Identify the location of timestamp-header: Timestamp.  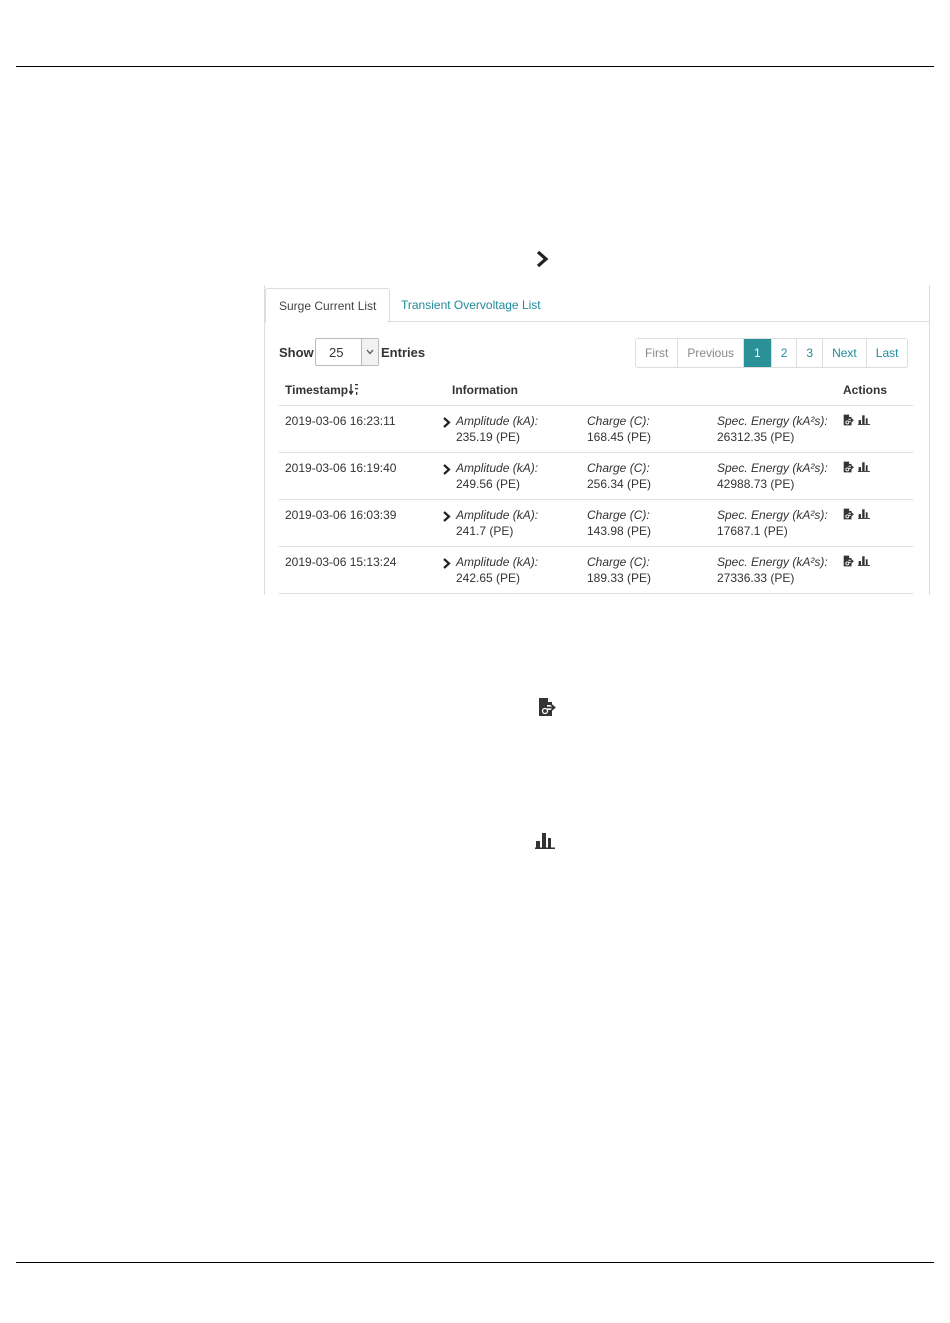
(322, 390).